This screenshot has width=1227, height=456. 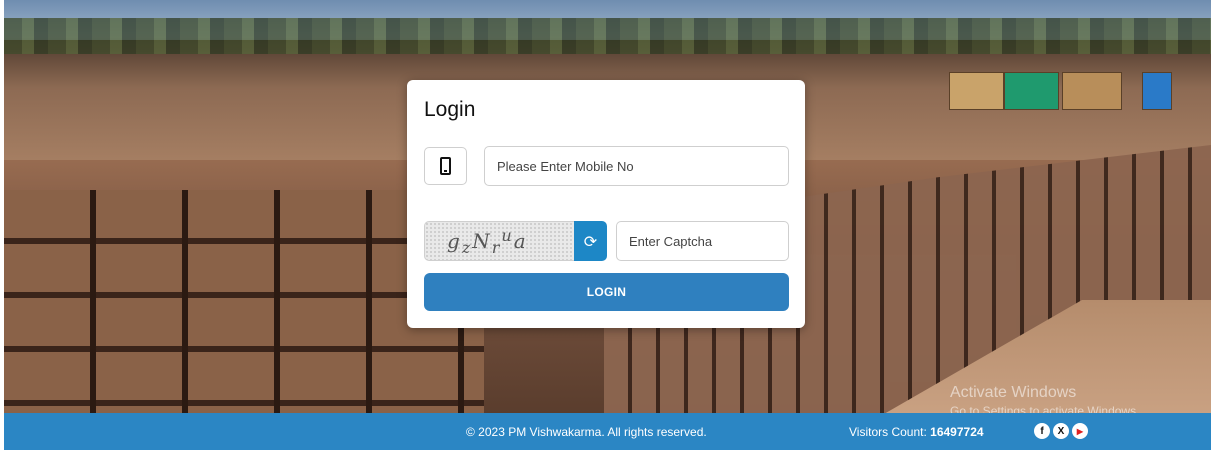 I want to click on captcha-char: a, so click(x=520, y=241).